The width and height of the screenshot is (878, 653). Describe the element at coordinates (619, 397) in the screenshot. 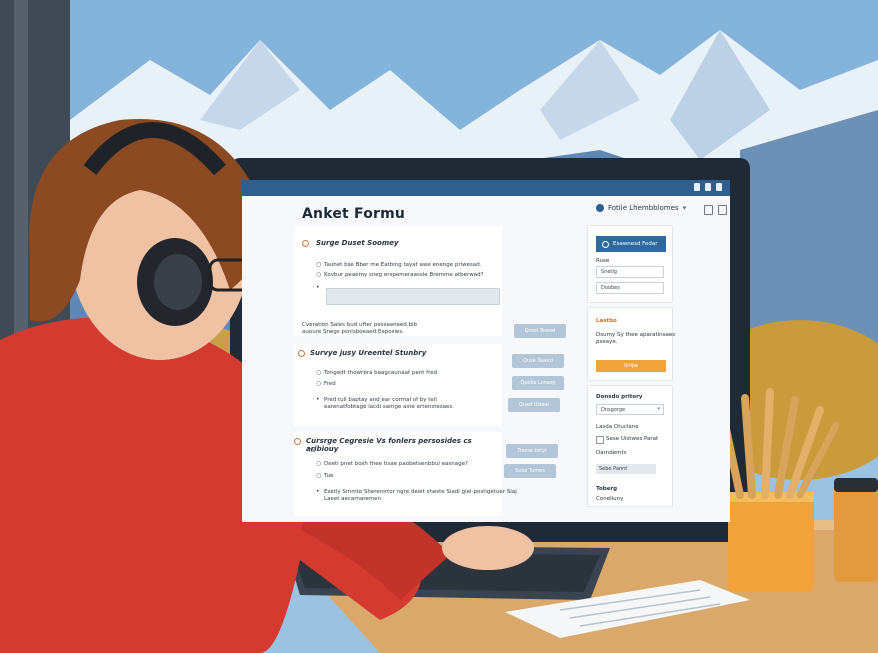

I see `dropdown-label: Donsdo pritory` at that location.